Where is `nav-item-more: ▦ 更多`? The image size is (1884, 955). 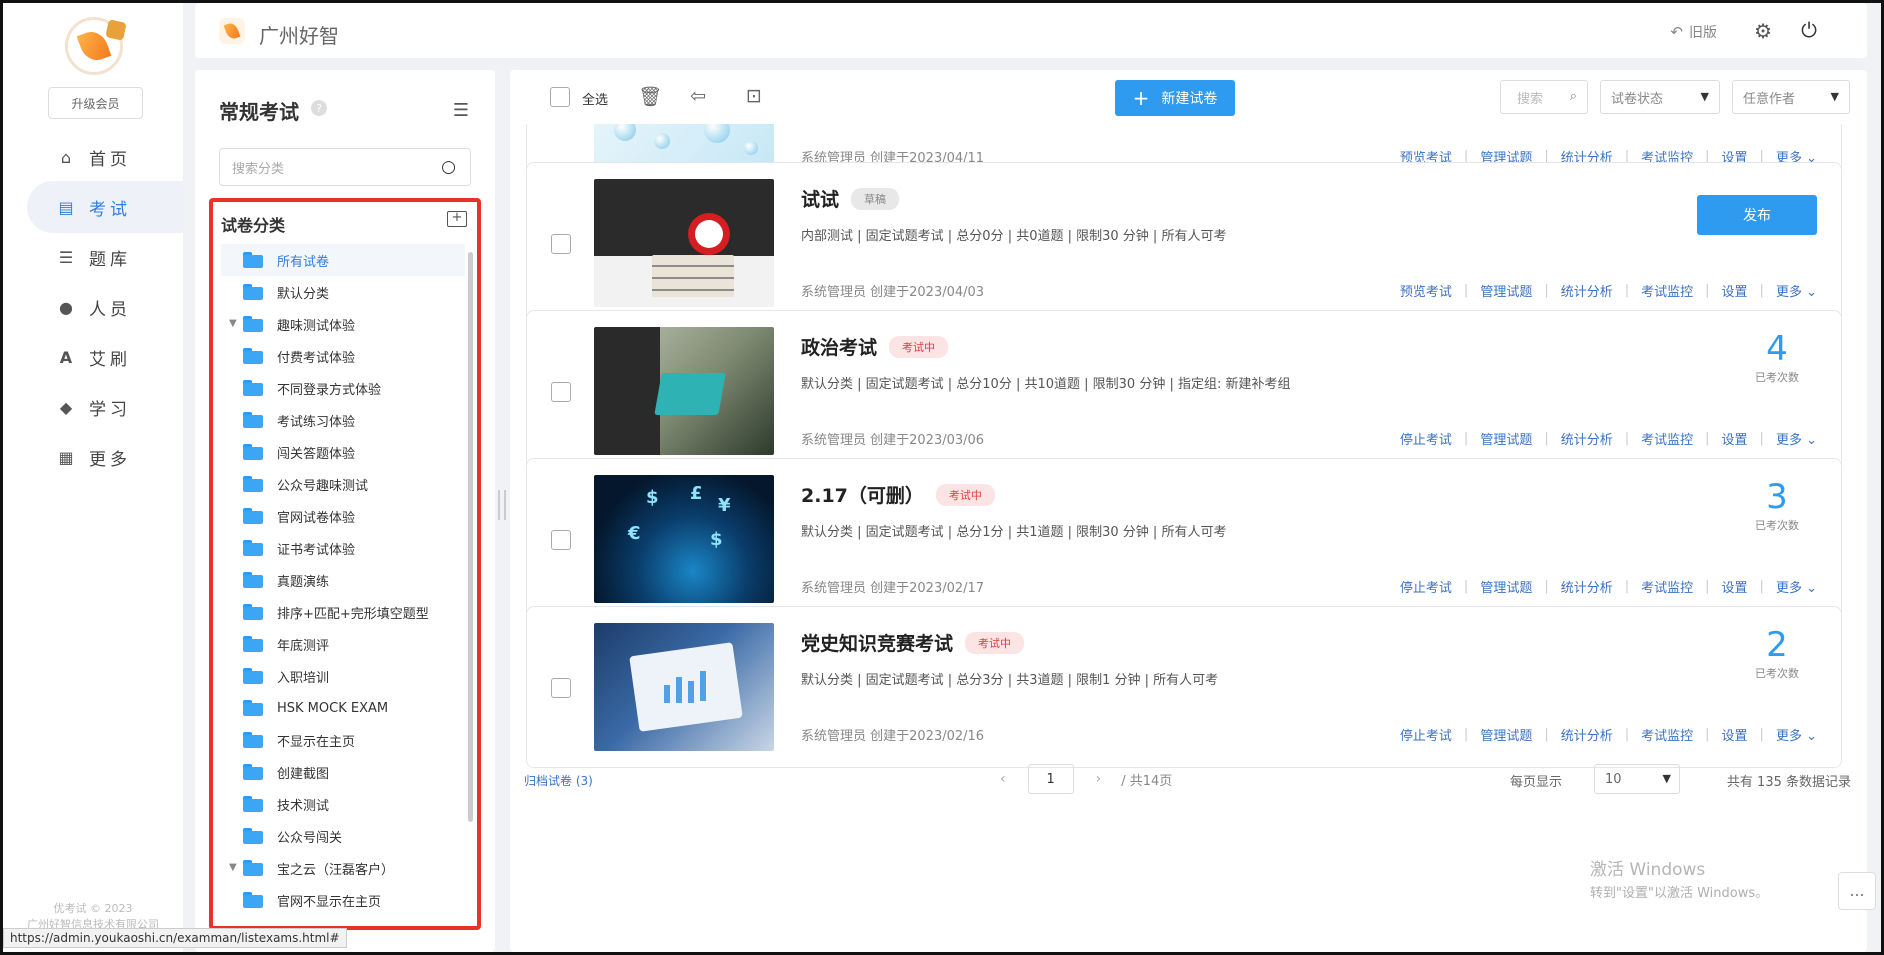 nav-item-more: ▦ 更多 is located at coordinates (105, 457).